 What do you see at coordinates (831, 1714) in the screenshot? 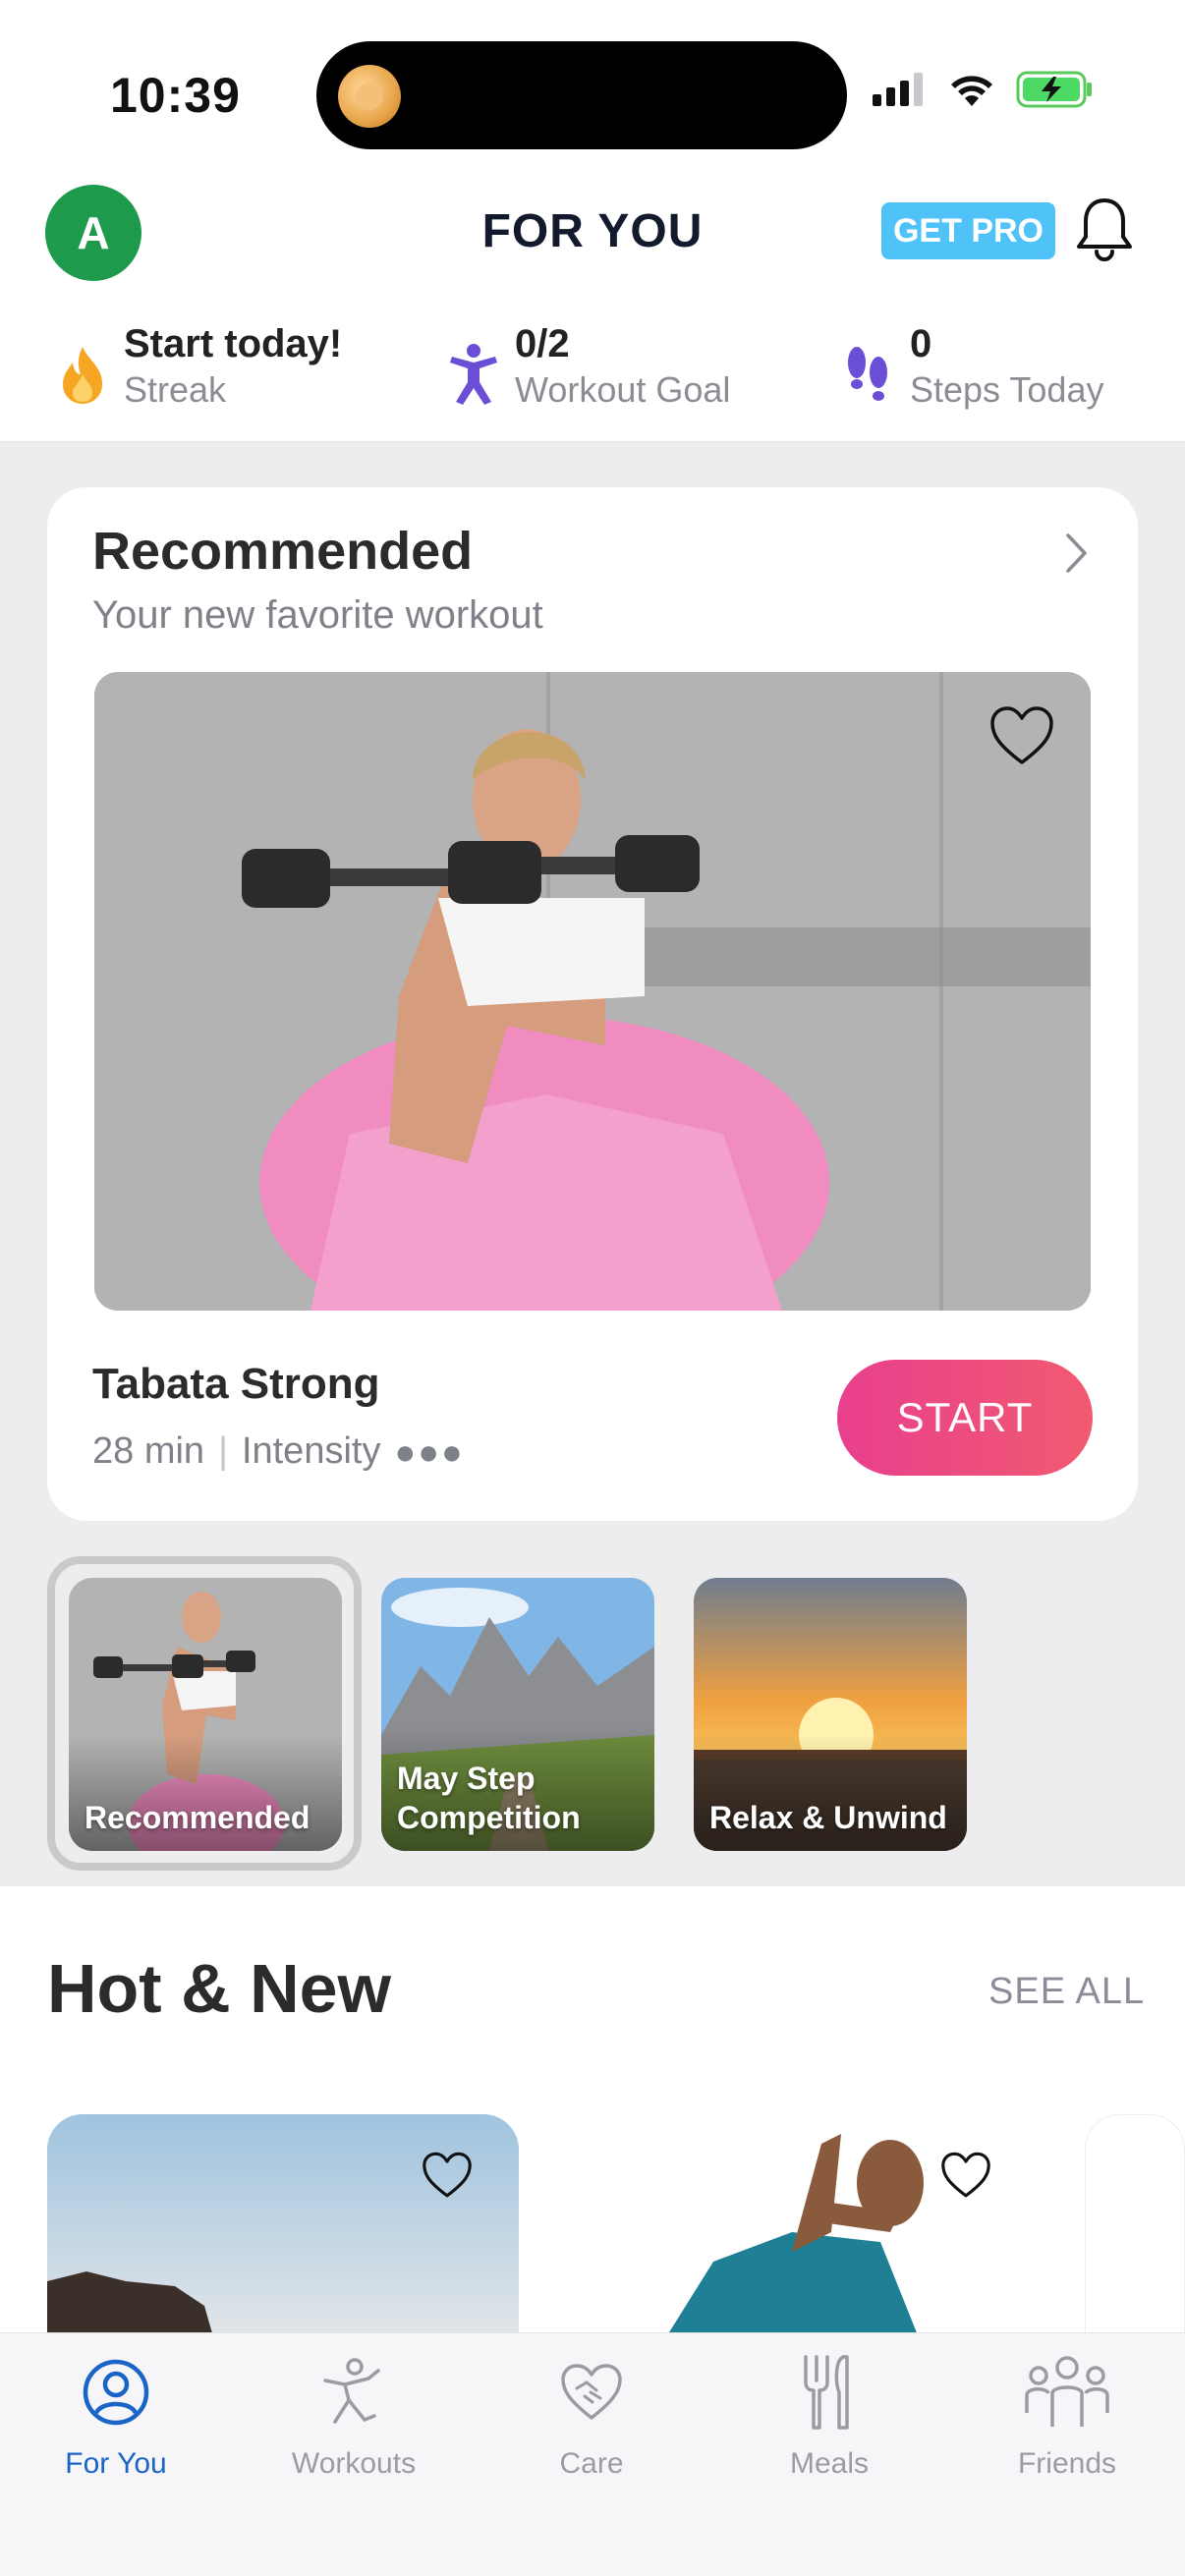
I see `carousel-item-relax: Relax & Unwind` at bounding box center [831, 1714].